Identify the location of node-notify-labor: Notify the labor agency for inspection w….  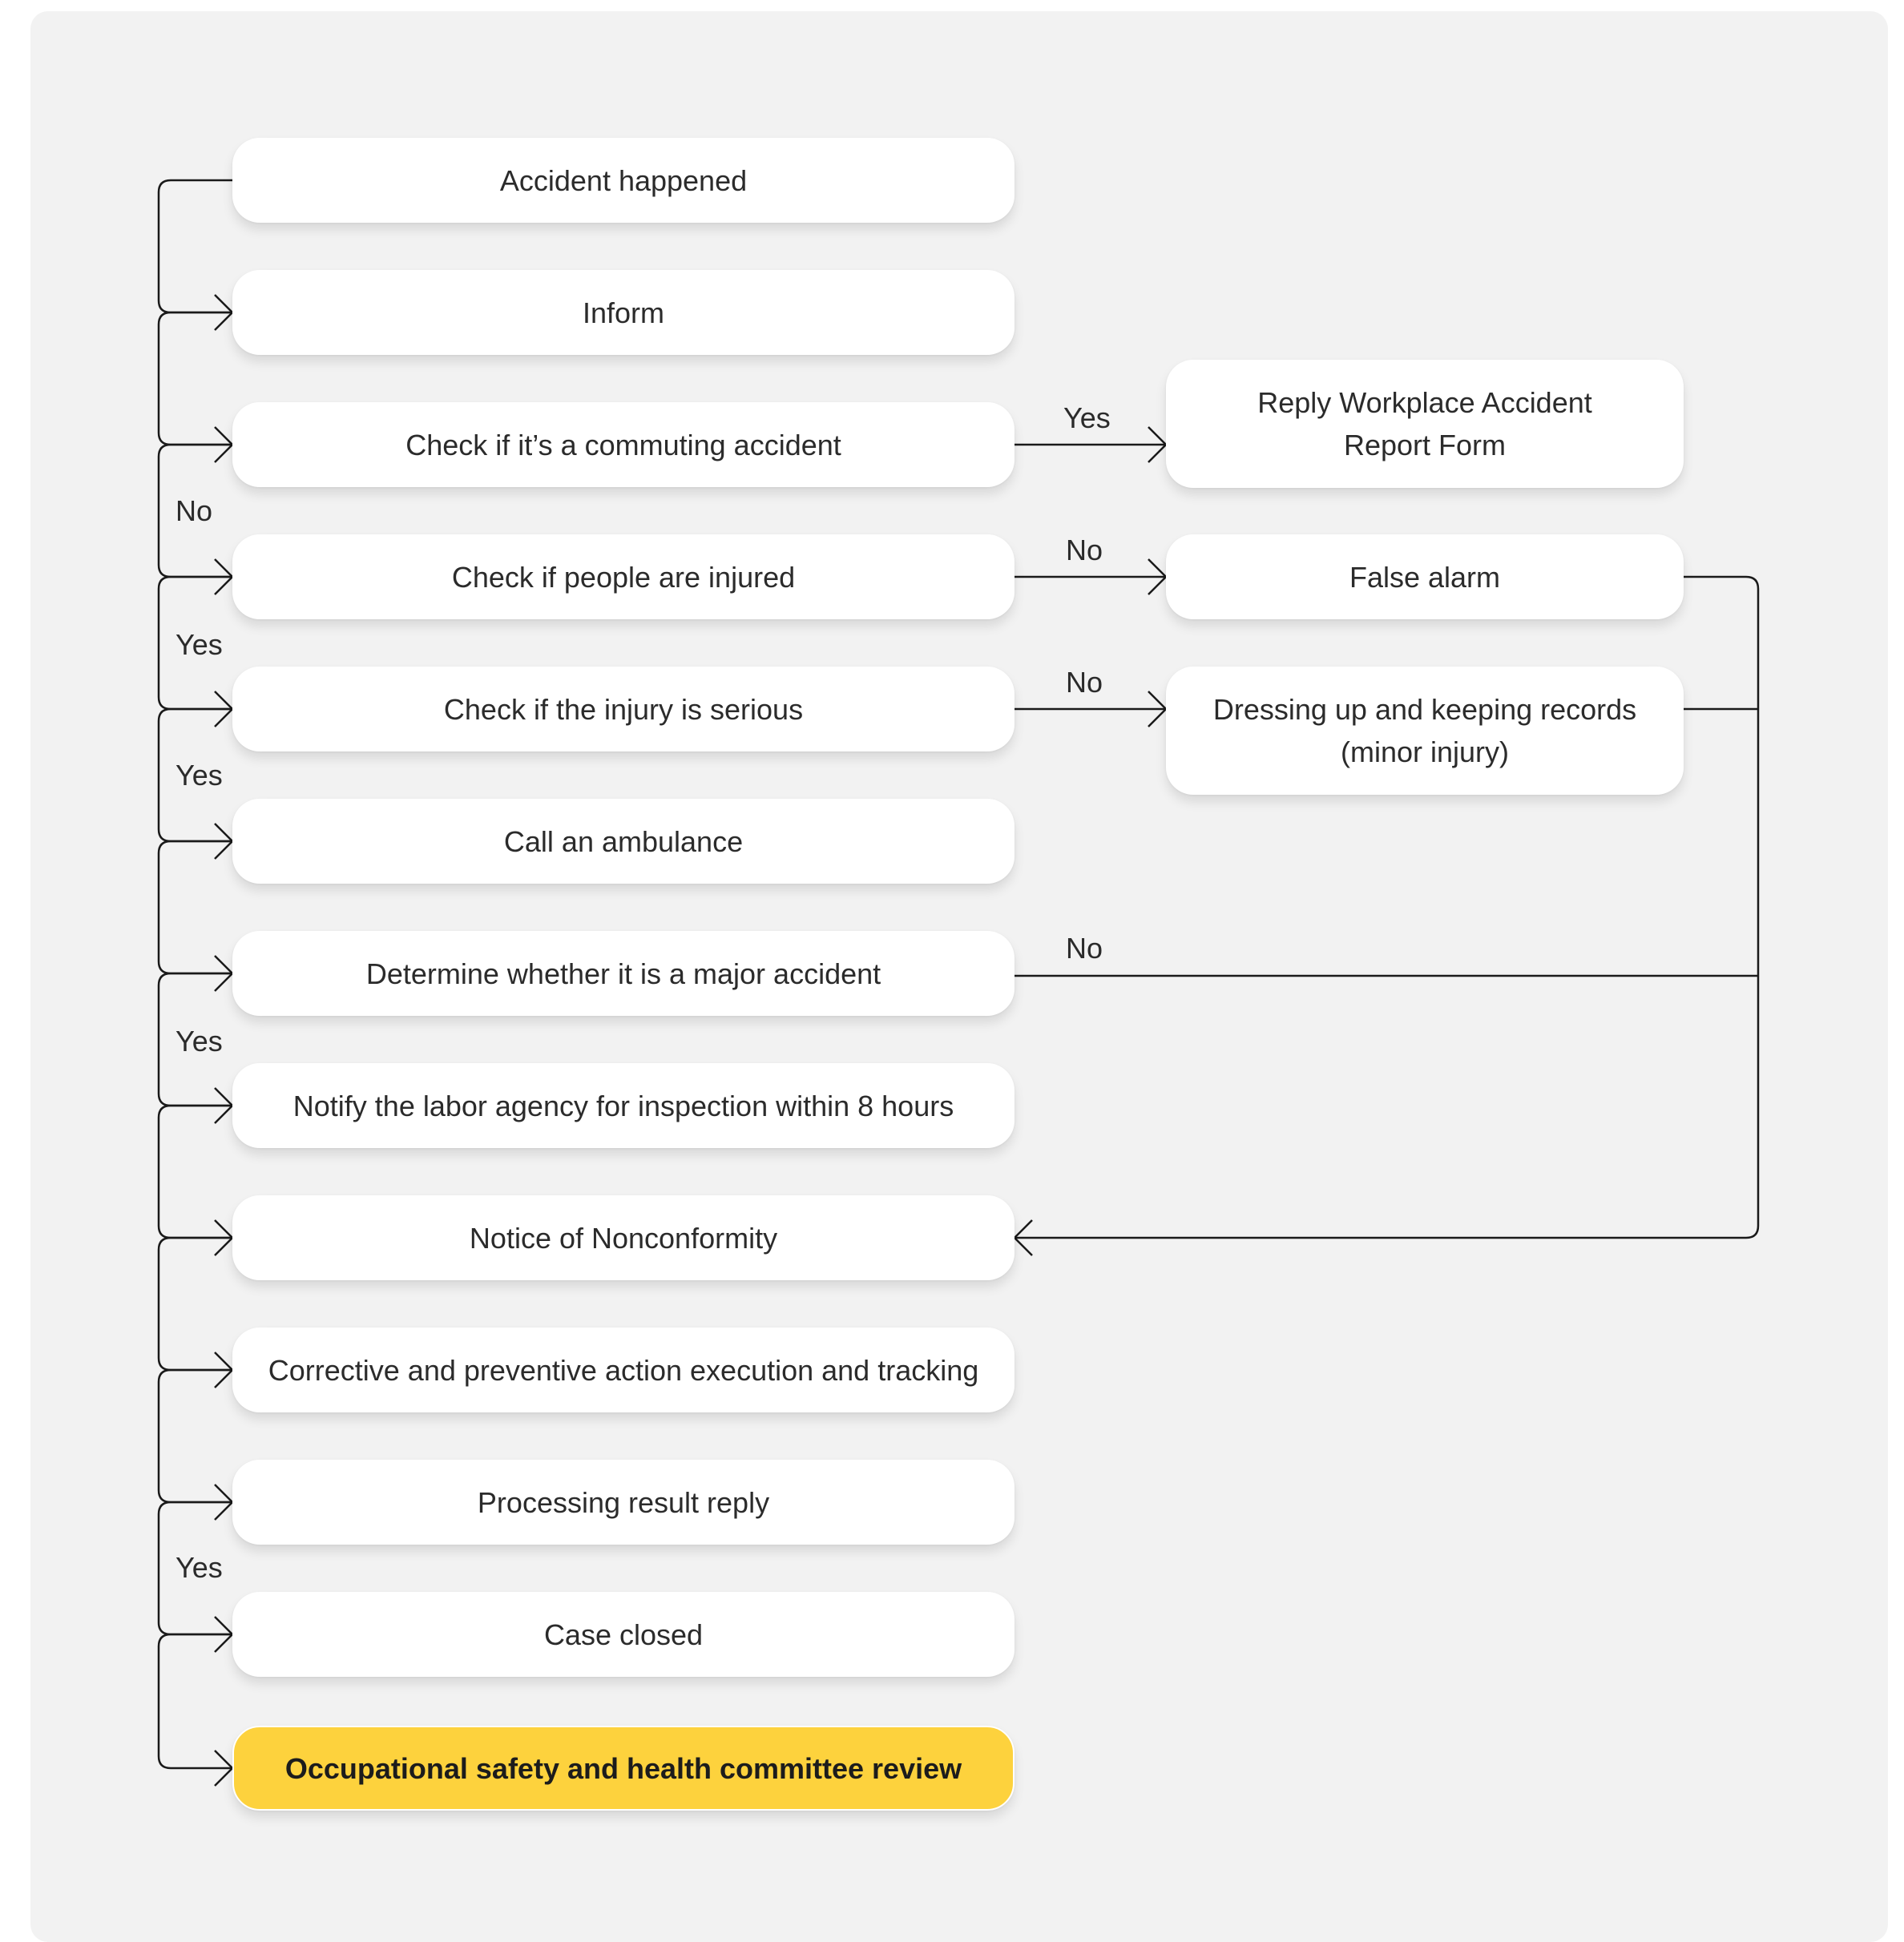
(623, 1105).